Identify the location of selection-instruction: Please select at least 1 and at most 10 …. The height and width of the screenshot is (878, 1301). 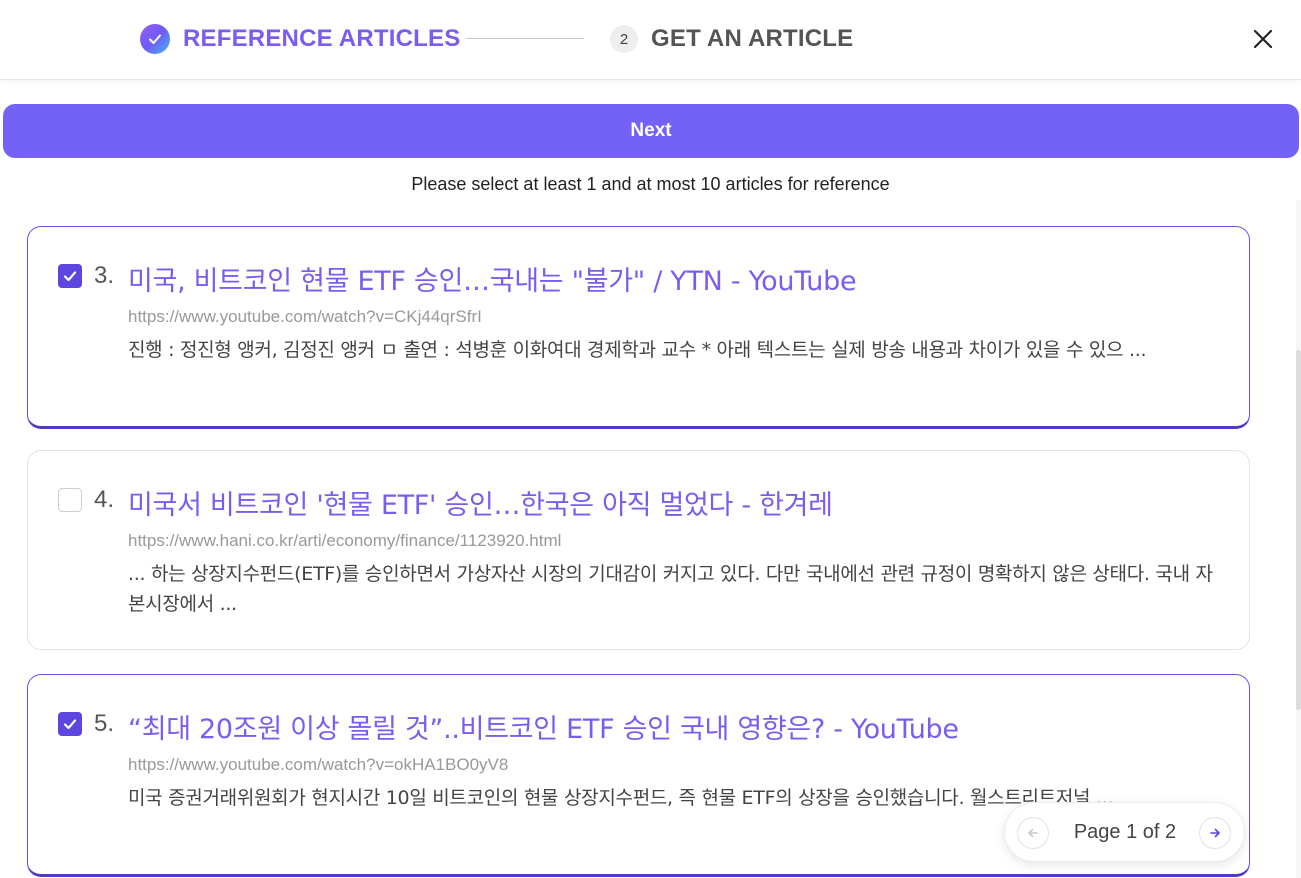
(650, 184).